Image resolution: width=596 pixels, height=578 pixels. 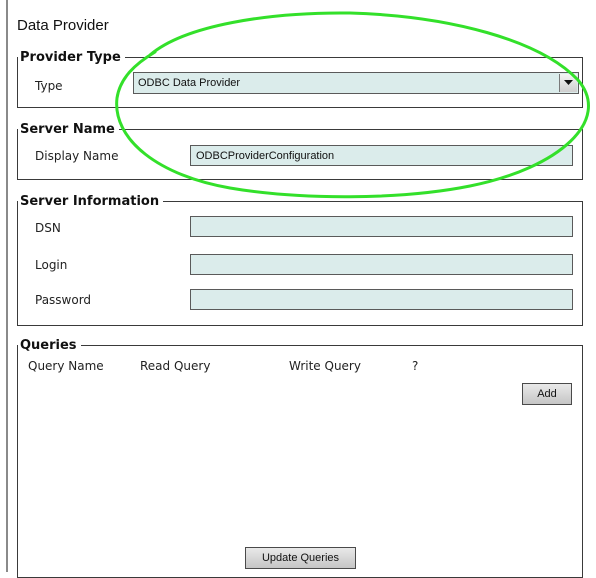 I want to click on provider-type-legend: Provider Type, so click(x=70, y=57).